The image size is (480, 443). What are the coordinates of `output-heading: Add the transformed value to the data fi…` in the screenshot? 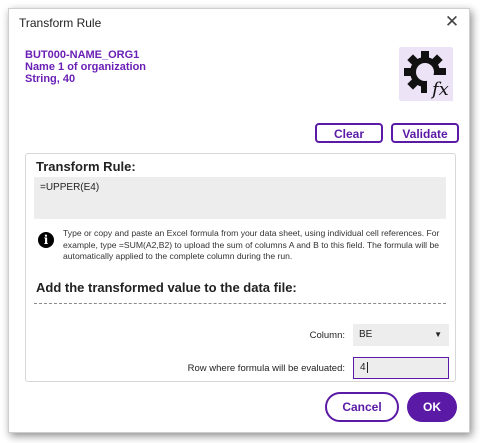 It's located at (166, 287).